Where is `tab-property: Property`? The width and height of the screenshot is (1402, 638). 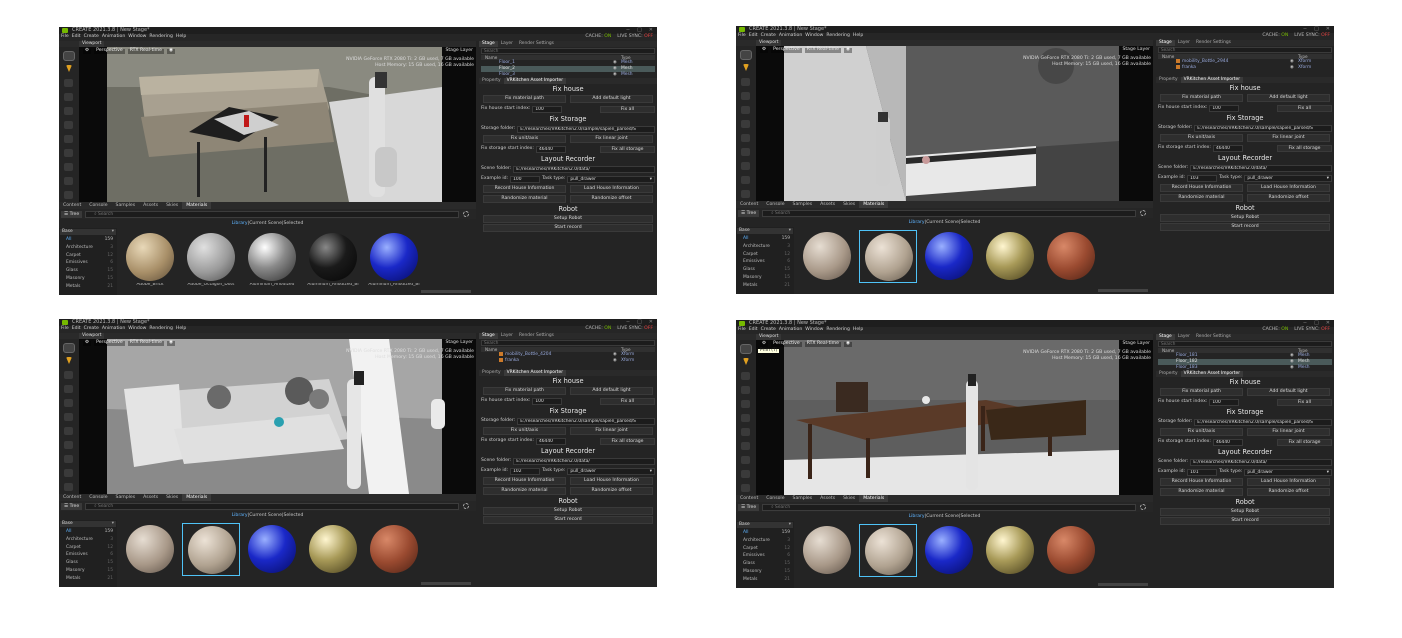
tab-property: Property is located at coordinates (1168, 80).